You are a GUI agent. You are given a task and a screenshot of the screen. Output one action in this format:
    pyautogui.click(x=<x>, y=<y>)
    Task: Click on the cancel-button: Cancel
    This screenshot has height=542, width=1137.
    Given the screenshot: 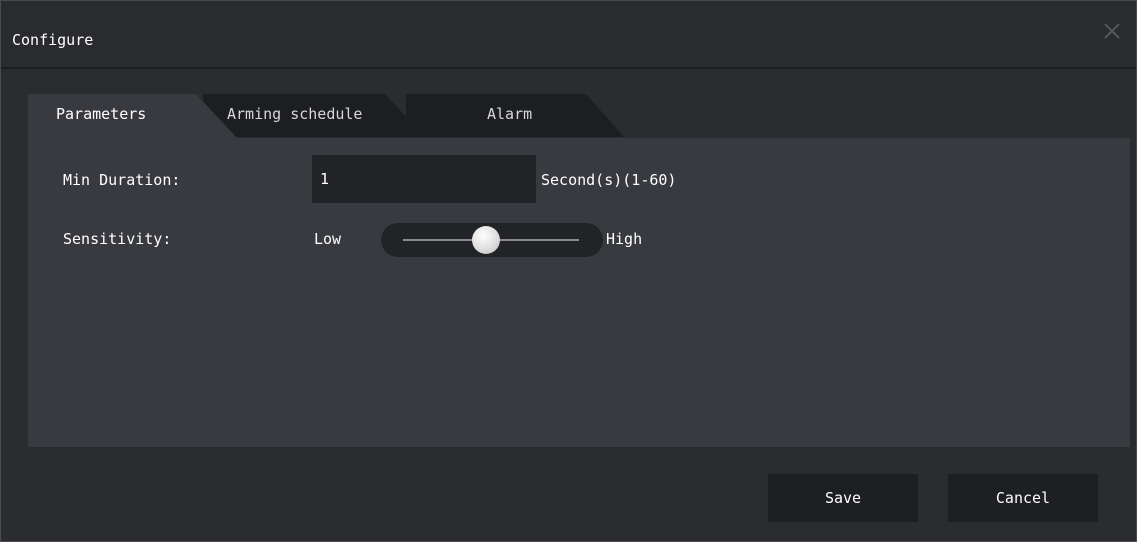 What is the action you would take?
    pyautogui.click(x=1023, y=498)
    